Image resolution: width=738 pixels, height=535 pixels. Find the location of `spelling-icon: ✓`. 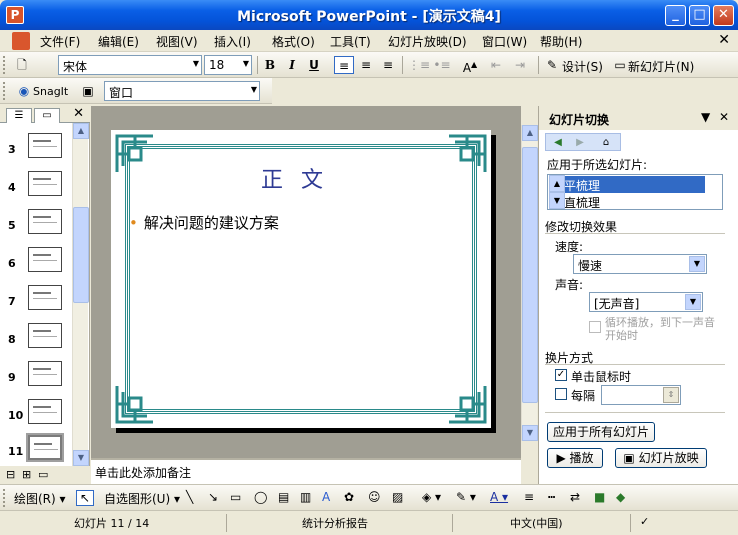

spelling-icon: ✓ is located at coordinates (644, 521).